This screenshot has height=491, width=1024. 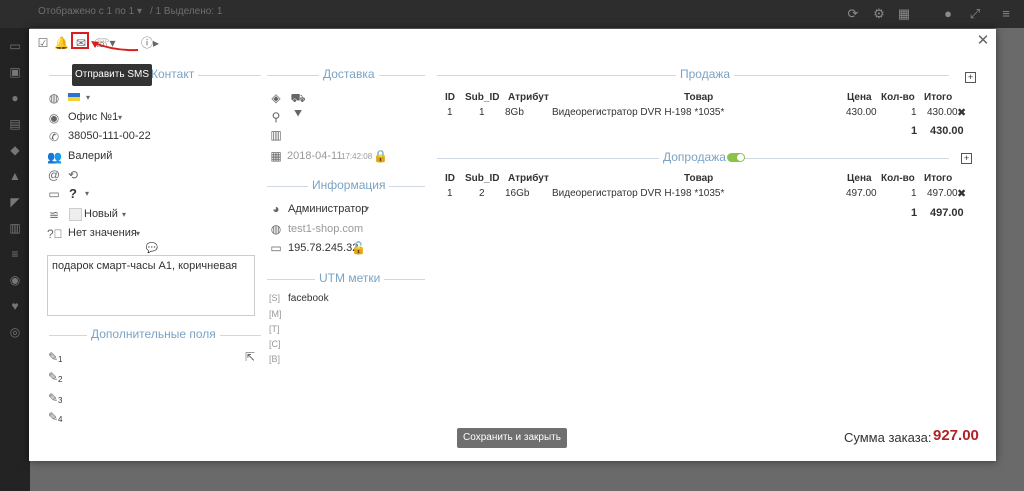 I want to click on sidebar-info-icon: ◉, so click(x=15, y=280).